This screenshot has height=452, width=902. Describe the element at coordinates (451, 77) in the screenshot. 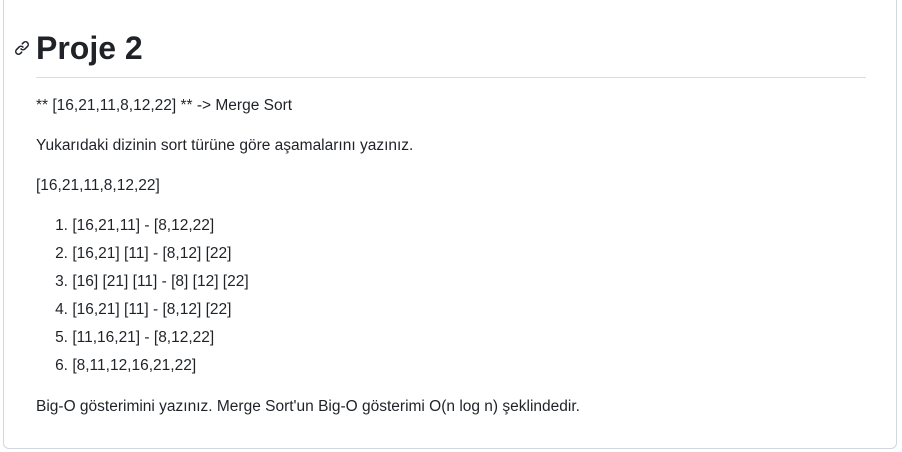

I see `heading-underline` at that location.